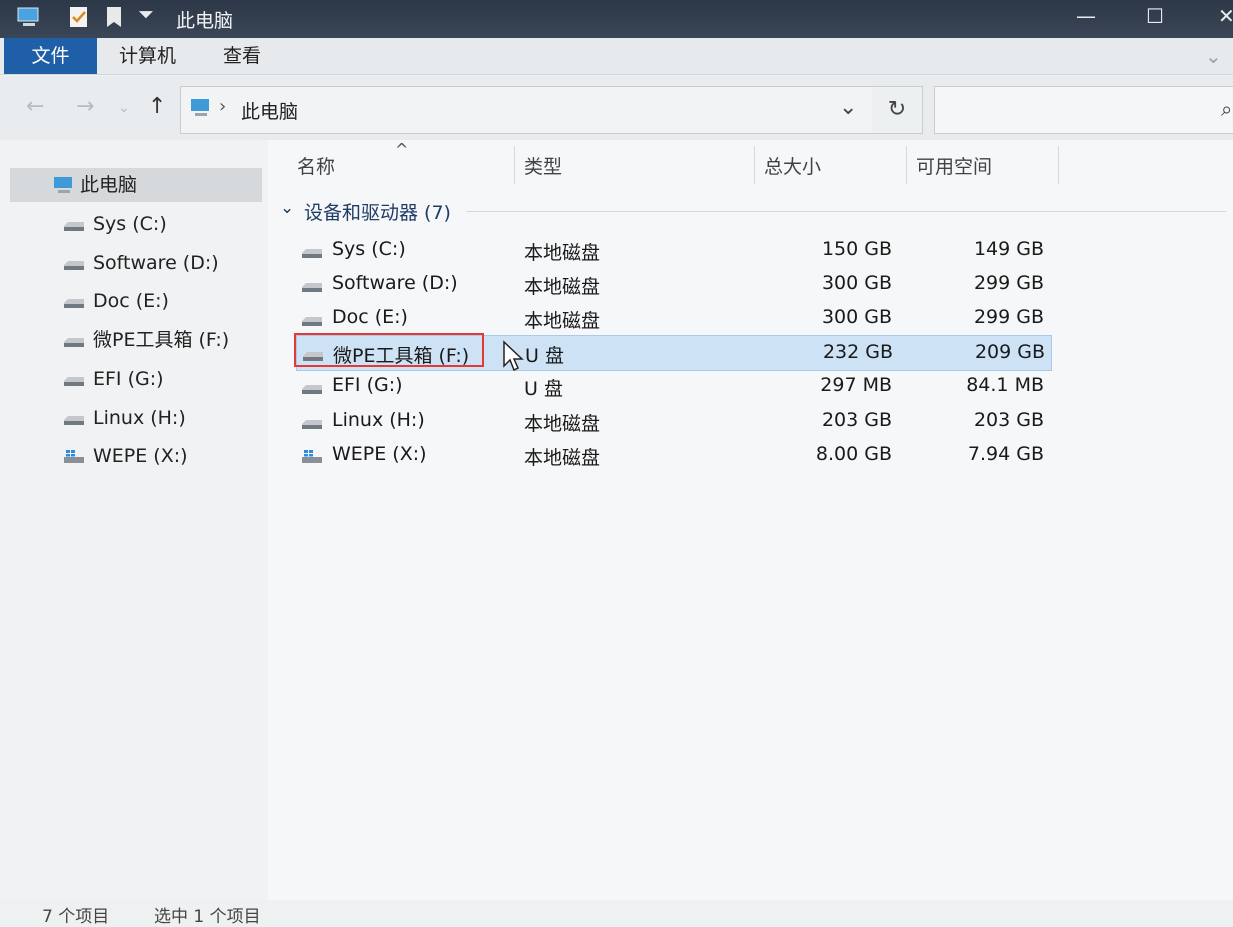  What do you see at coordinates (50, 56) in the screenshot?
I see `tab-file: 文件` at bounding box center [50, 56].